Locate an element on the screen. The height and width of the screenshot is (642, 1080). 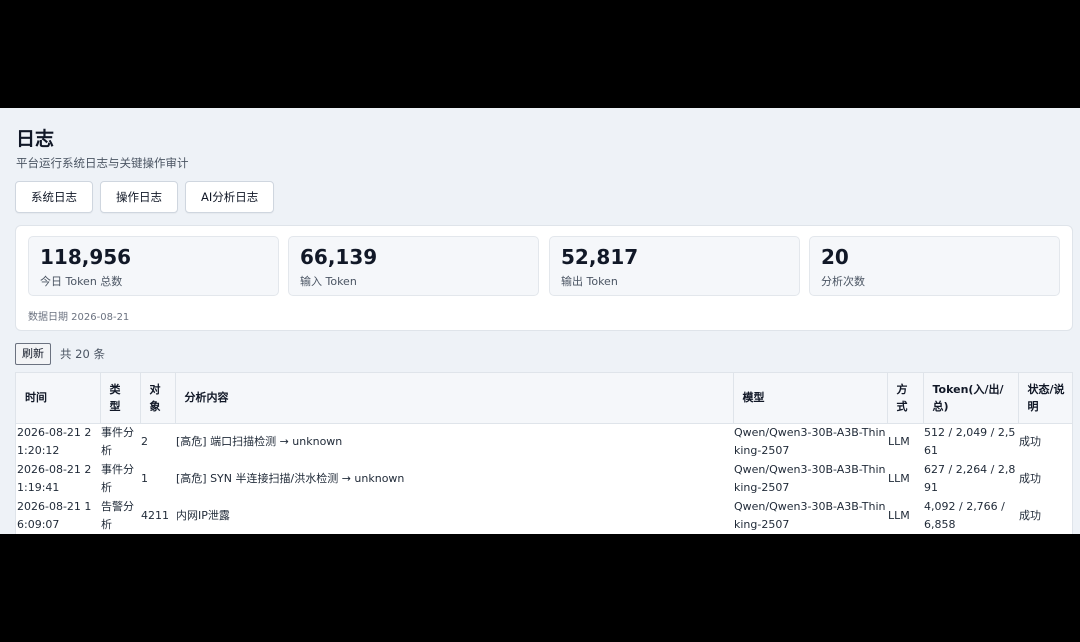
cell-time: 2026-08-21 21:19:41 is located at coordinates (54, 478).